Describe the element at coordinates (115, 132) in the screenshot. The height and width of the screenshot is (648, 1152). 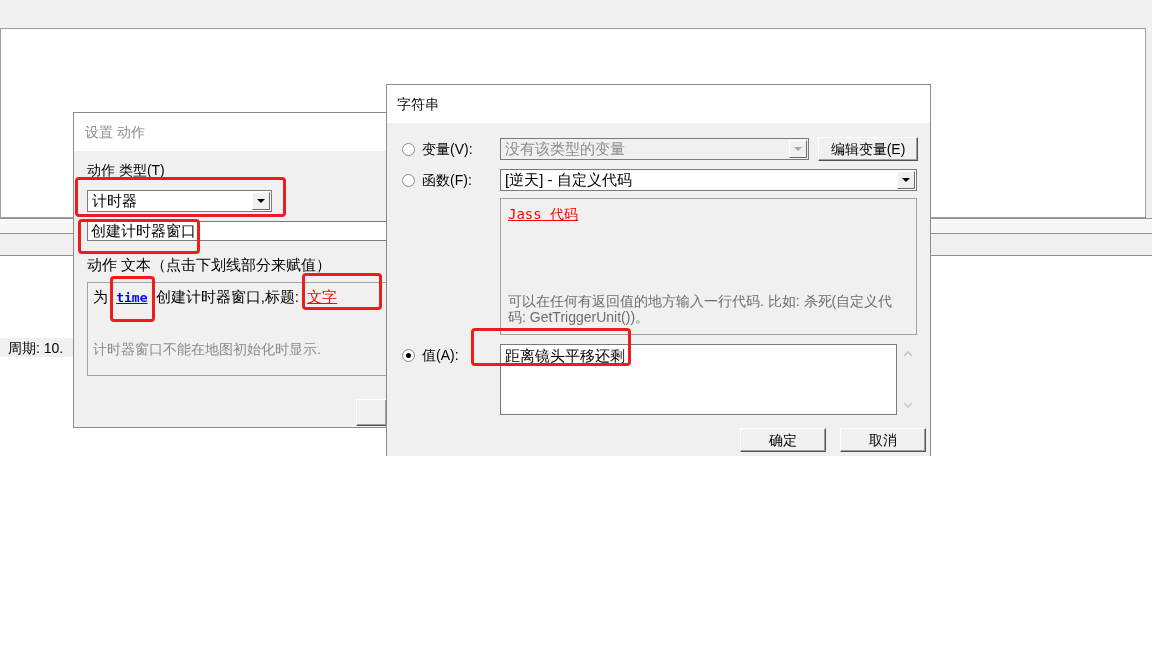
I see `dialog-title: 设置 动作` at that location.